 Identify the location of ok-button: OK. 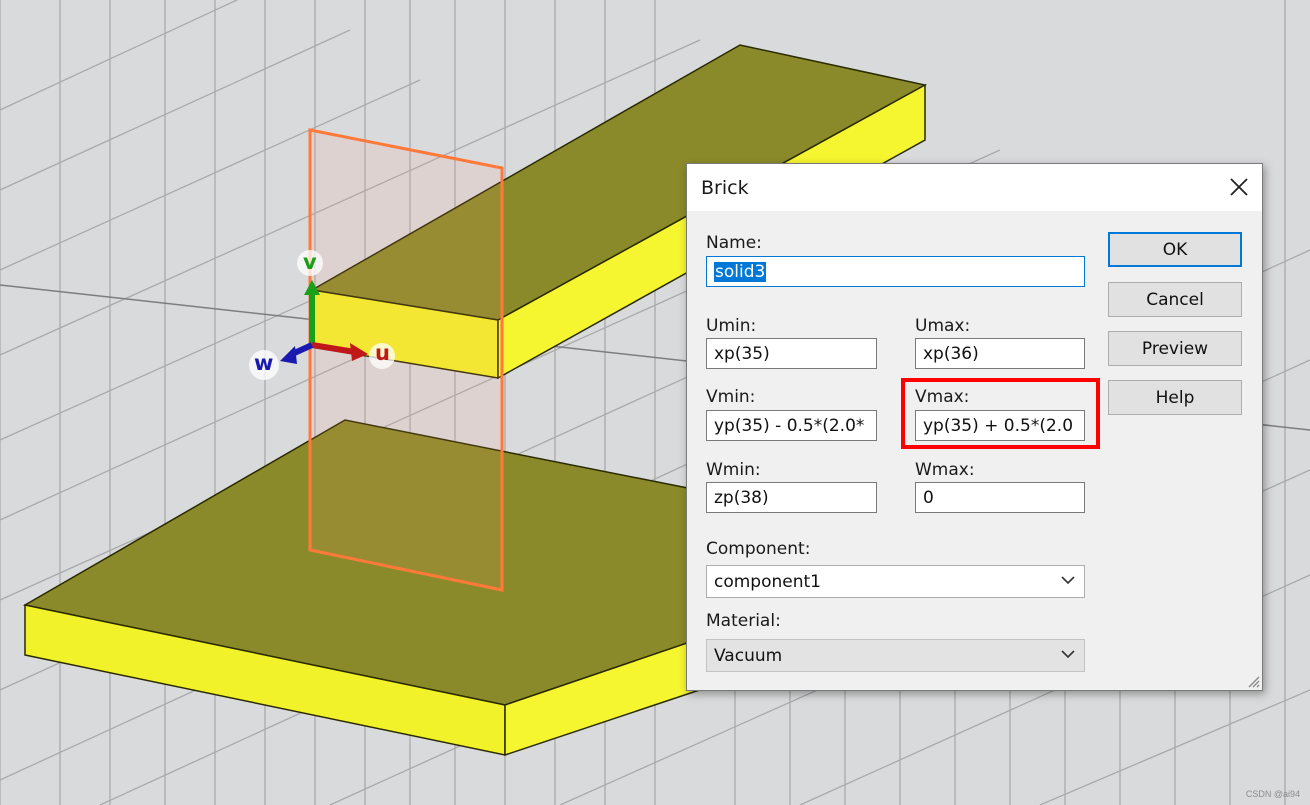
(1175, 249).